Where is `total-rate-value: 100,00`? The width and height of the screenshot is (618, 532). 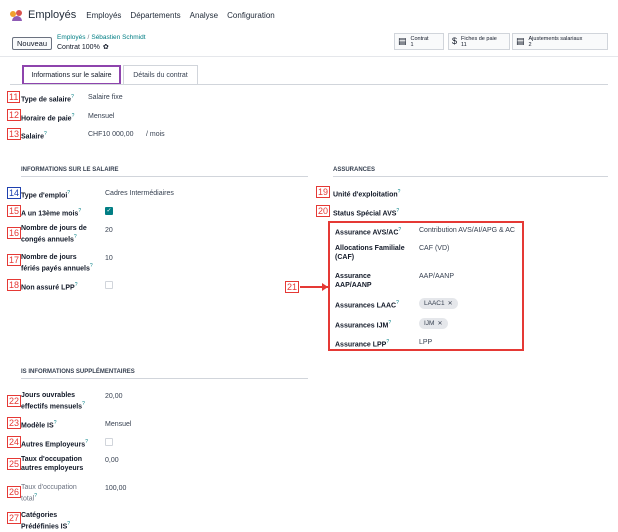
total-rate-value: 100,00 is located at coordinates (116, 488).